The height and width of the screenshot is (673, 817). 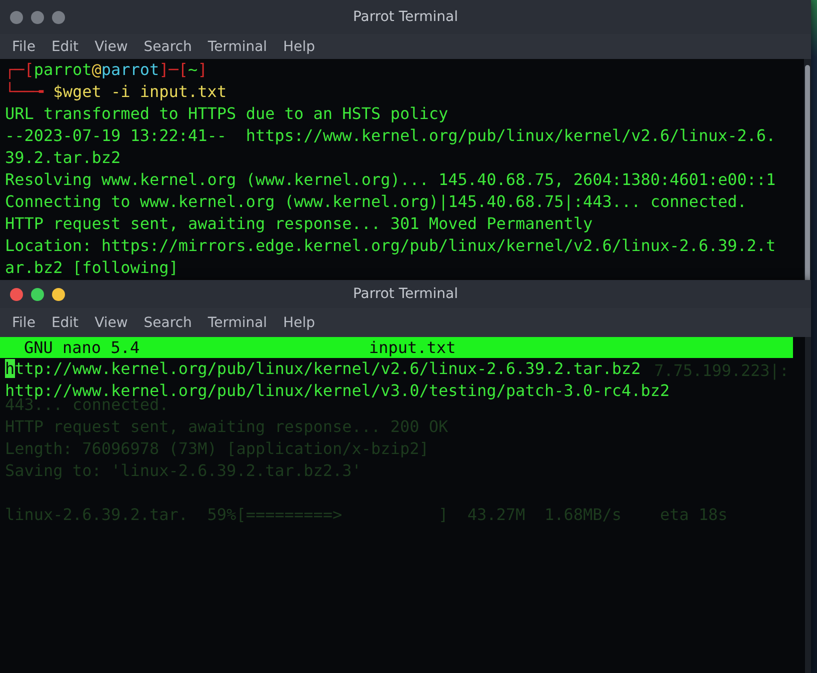 What do you see at coordinates (144, 92) in the screenshot?
I see `prompt-text: wget -i input.txt` at bounding box center [144, 92].